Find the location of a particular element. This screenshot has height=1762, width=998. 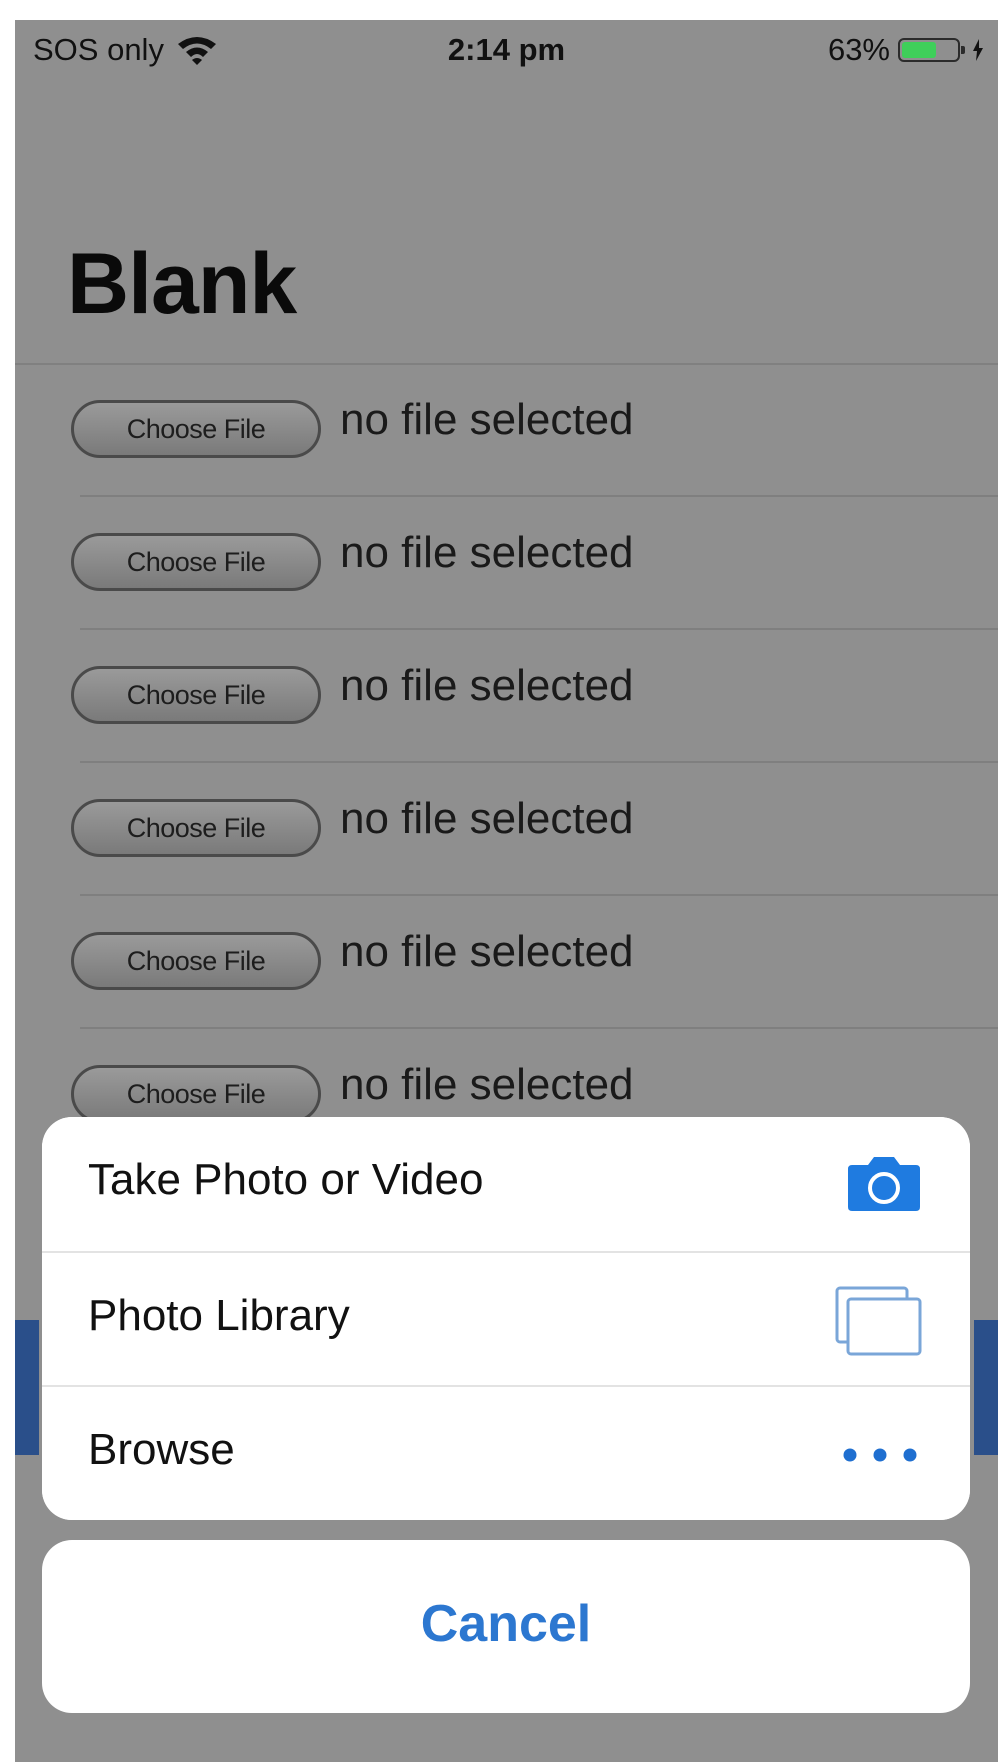

page-title: Blank is located at coordinates (182, 284).